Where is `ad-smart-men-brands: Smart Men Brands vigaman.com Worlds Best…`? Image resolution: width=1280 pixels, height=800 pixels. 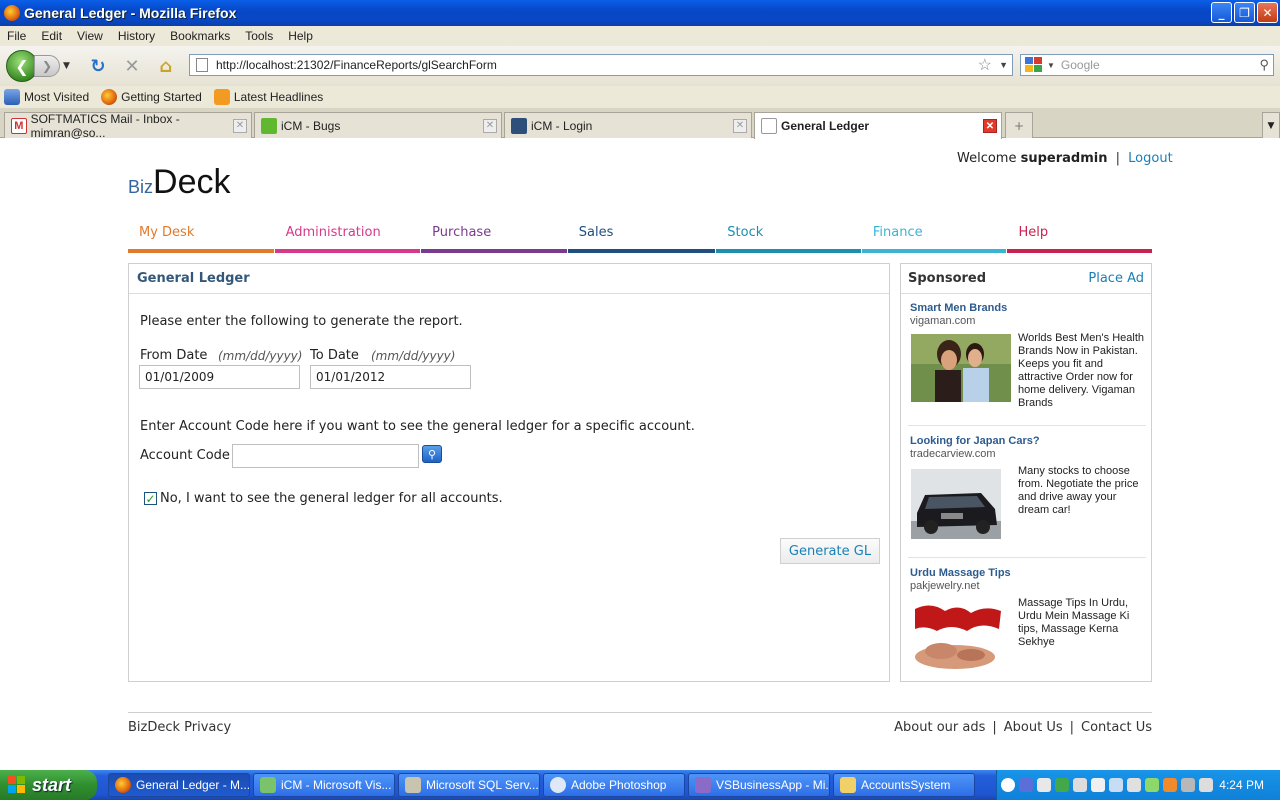
ad-smart-men-brands: Smart Men Brands vigaman.com Worlds Best… is located at coordinates (1028, 355).